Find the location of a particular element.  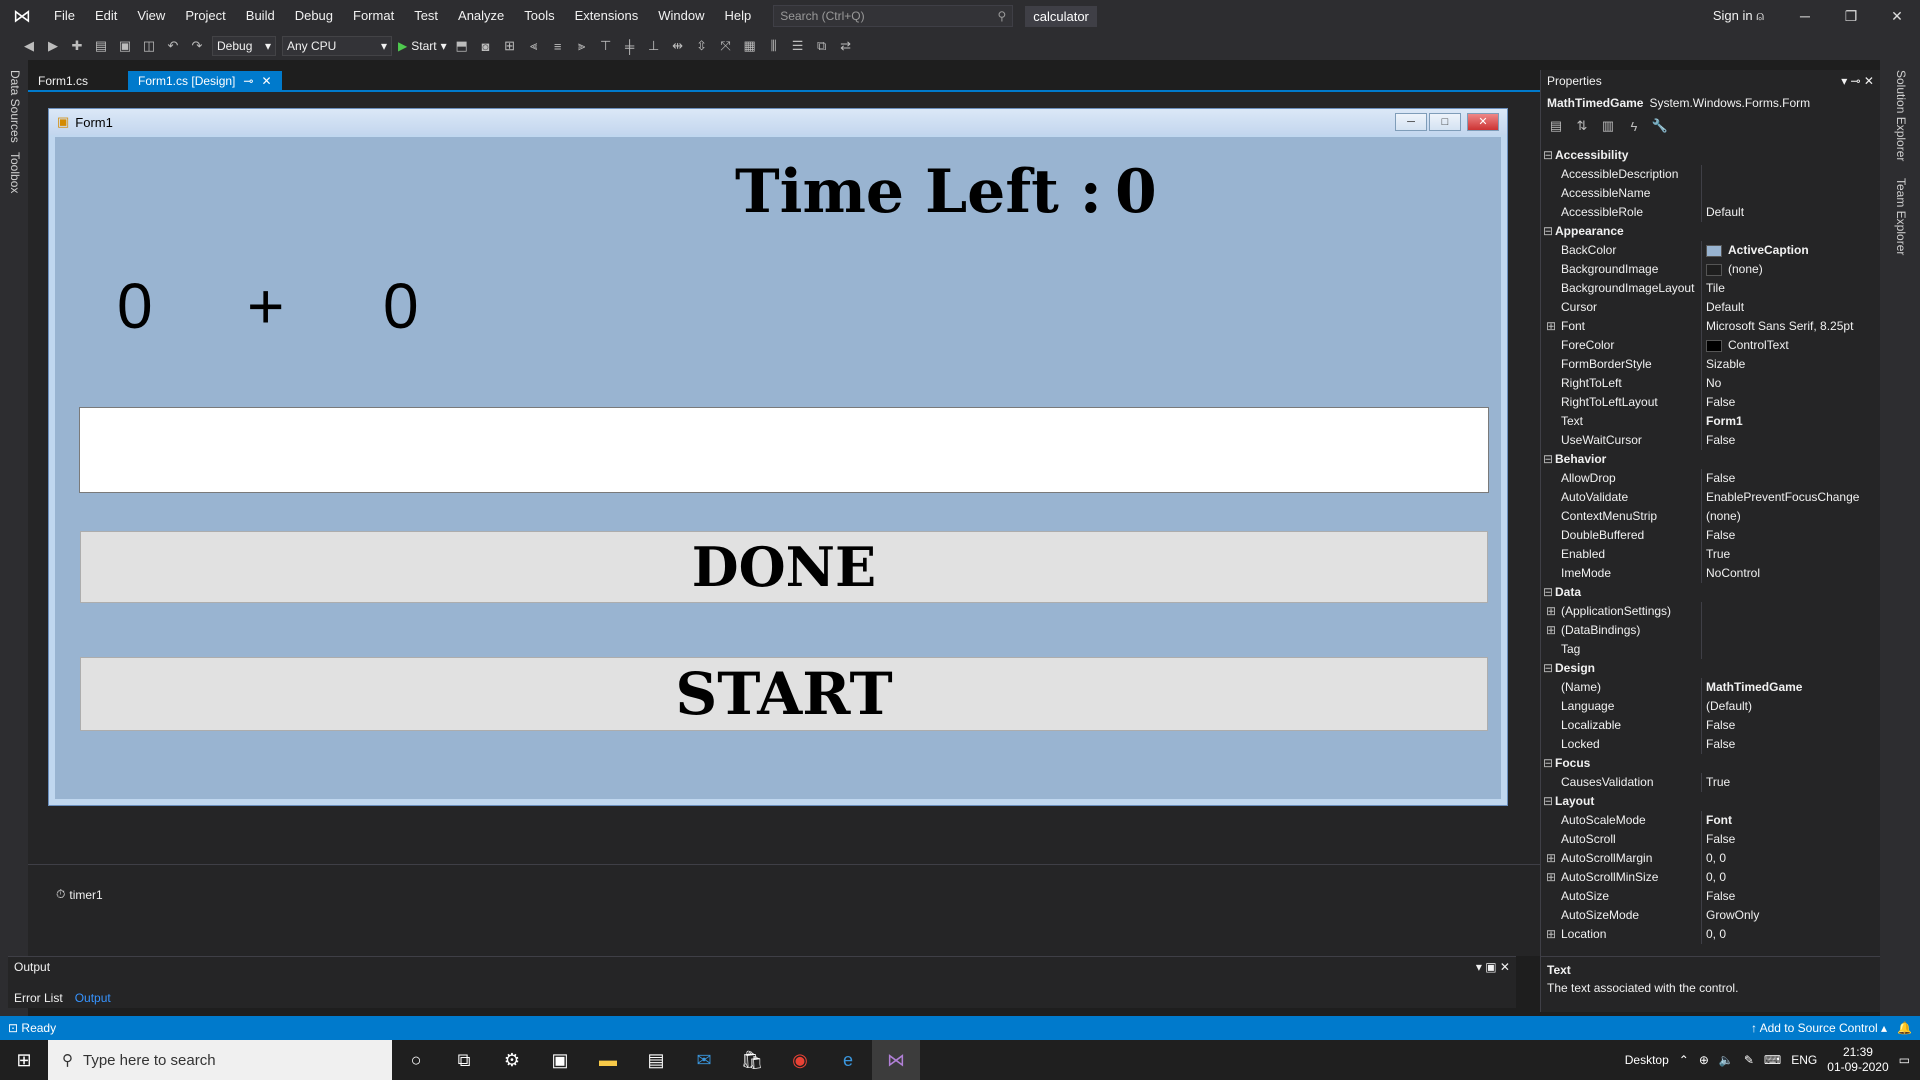

source-control-label: Add to Source Control is located at coordinates (1819, 1028).